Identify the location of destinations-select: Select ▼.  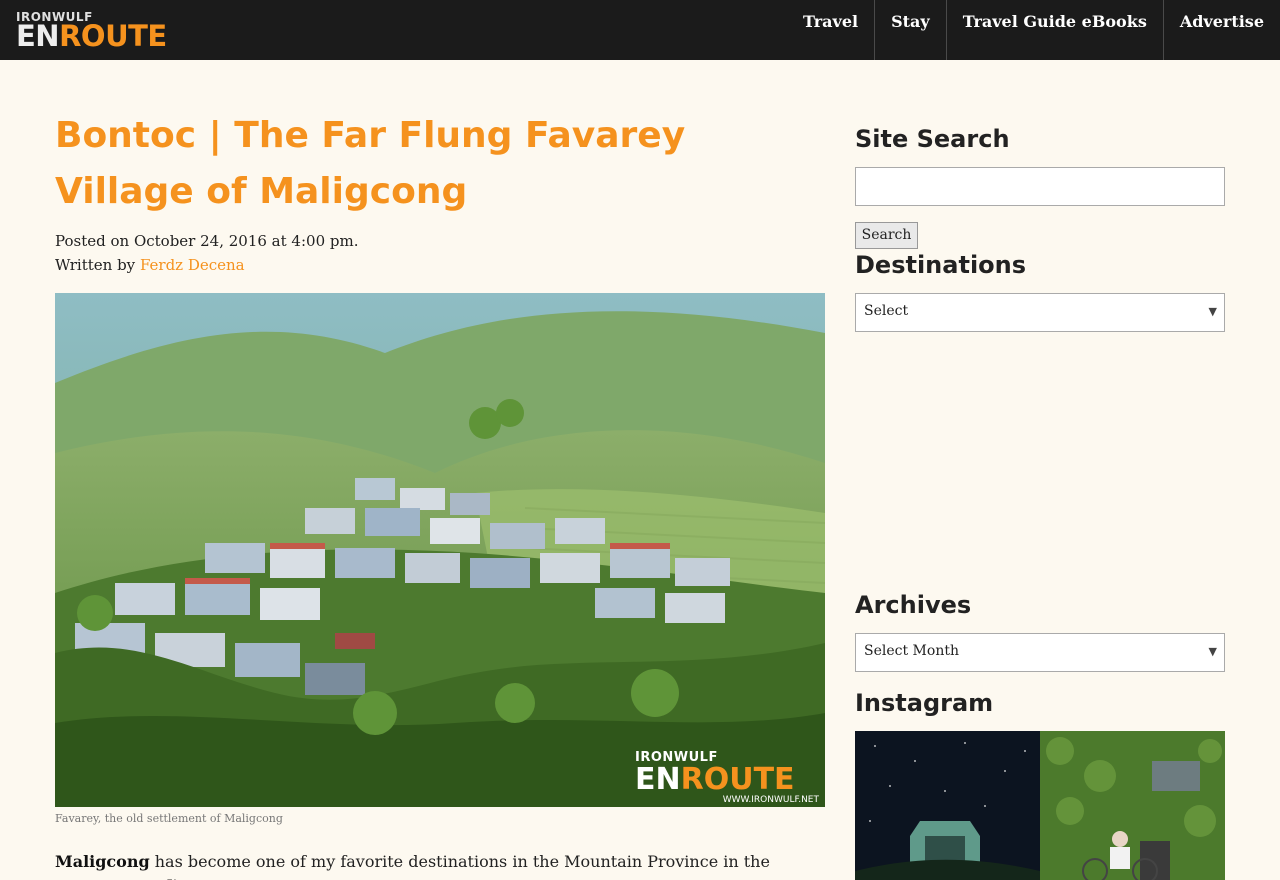
(1040, 312).